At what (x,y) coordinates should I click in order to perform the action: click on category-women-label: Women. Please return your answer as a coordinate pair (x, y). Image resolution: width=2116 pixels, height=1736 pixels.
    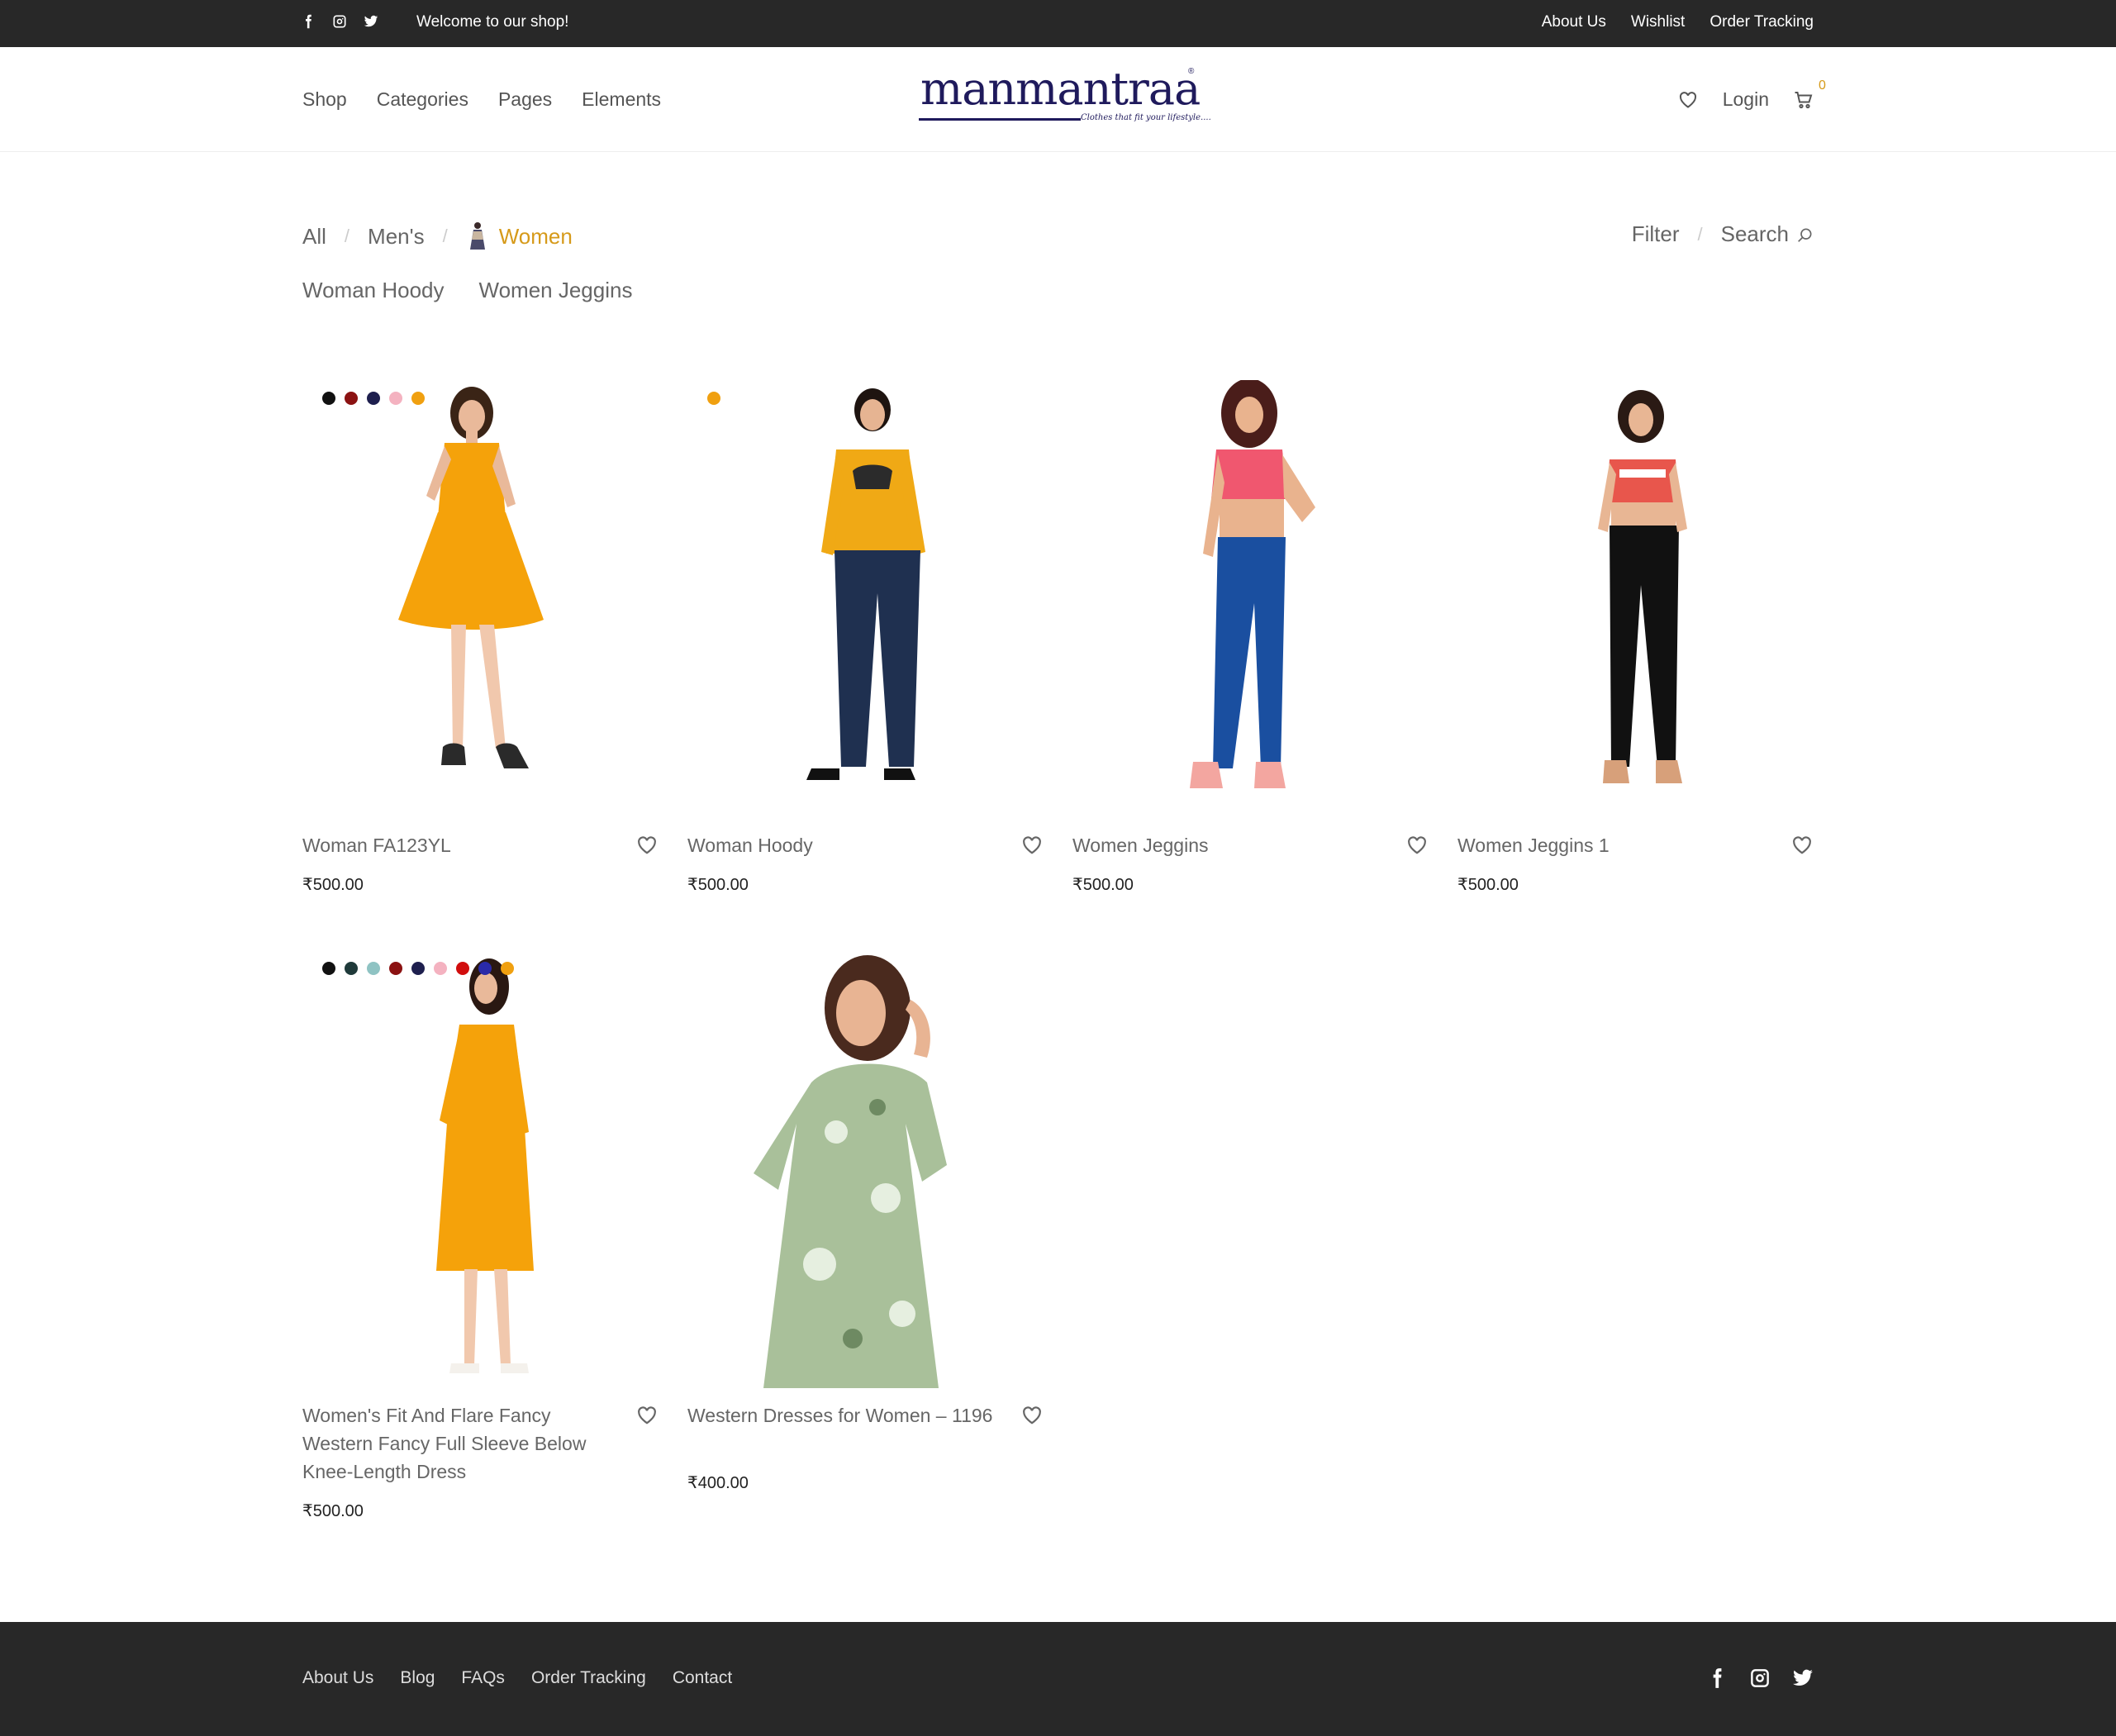
    Looking at the image, I should click on (535, 236).